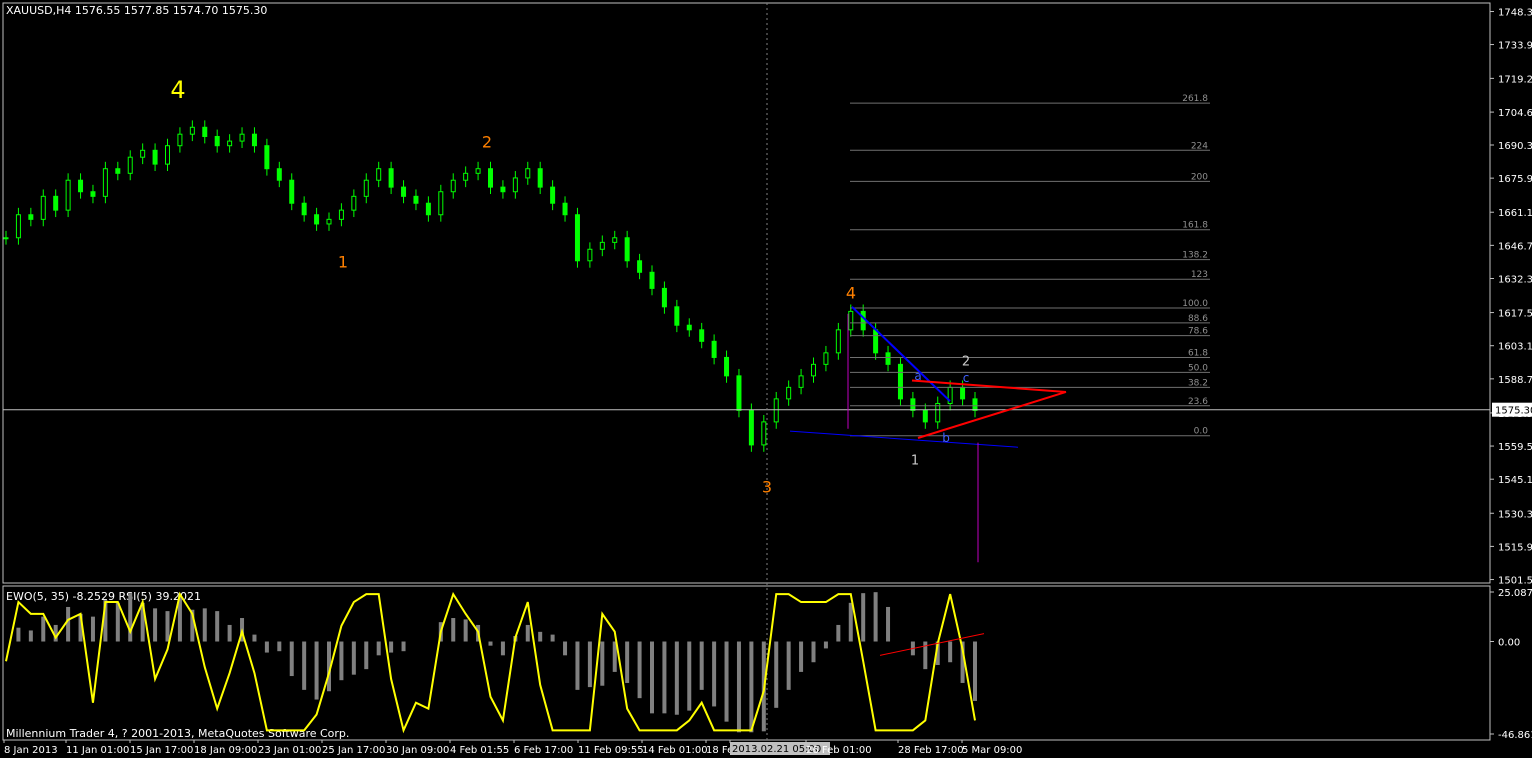  What do you see at coordinates (1515, 380) in the screenshot?
I see `price-tick-label: 1588.70` at bounding box center [1515, 380].